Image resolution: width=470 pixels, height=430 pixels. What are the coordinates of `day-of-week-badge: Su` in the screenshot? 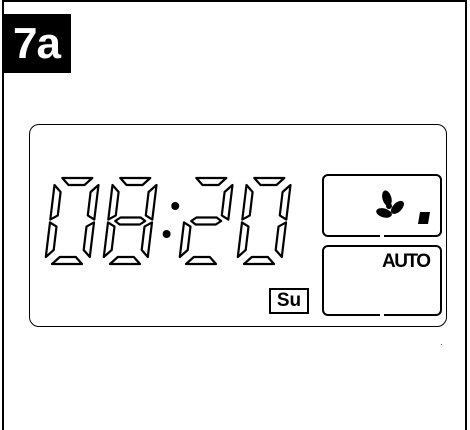 It's located at (289, 301).